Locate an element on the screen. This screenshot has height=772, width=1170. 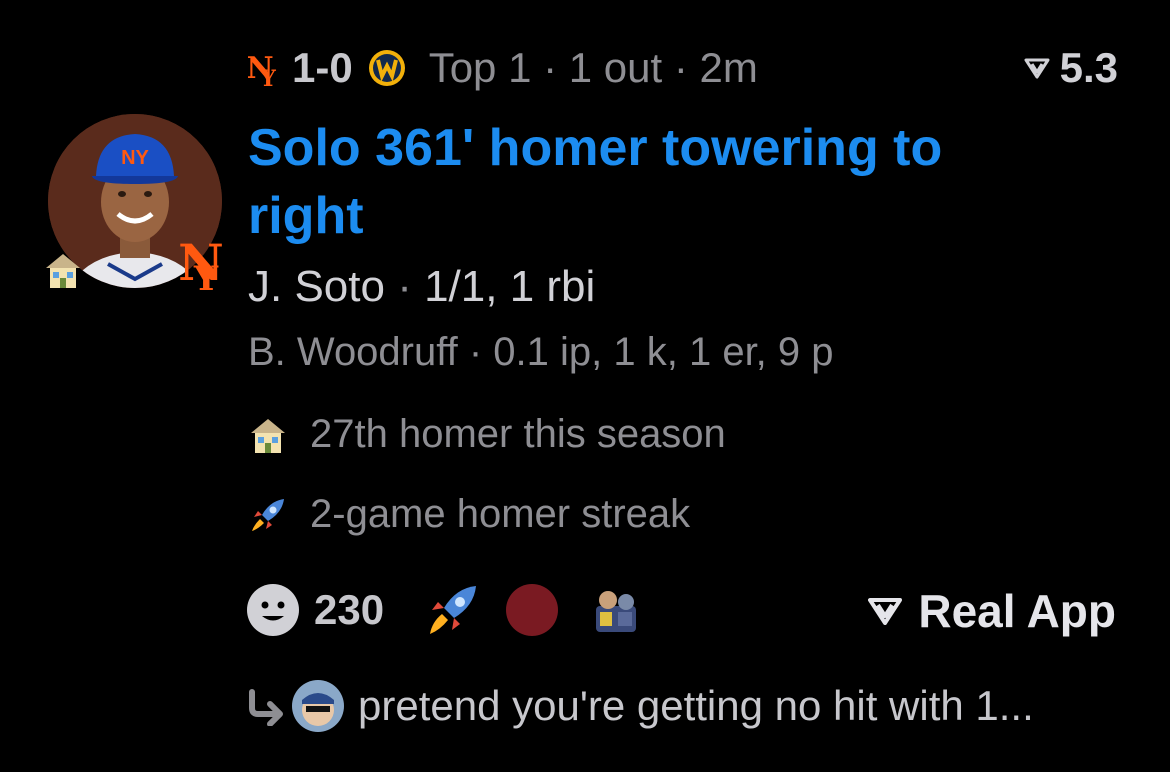
game-status-row: N Y 1-0 Top 1 · 1 out · 2m is located at coordinates (503, 68).